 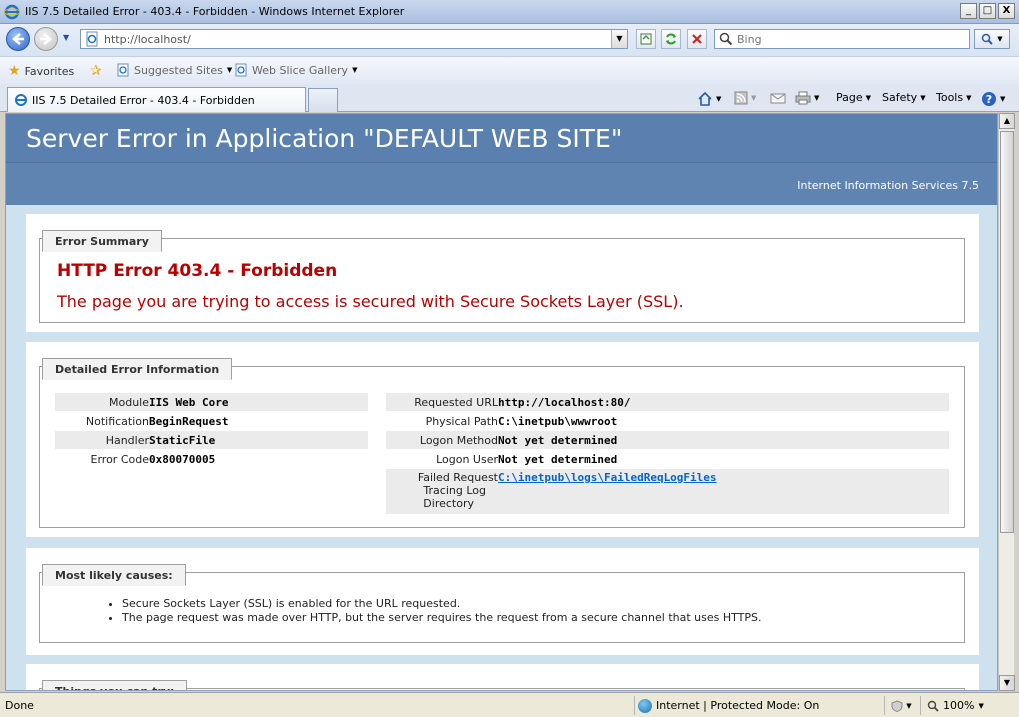 I want to click on info-key: Module, so click(x=129, y=402).